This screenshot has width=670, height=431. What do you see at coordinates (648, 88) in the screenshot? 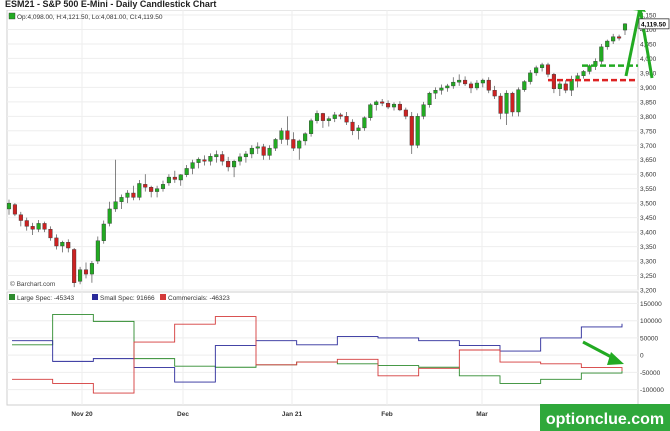
I see `price-y-tick-label: 3,900` at bounding box center [648, 88].